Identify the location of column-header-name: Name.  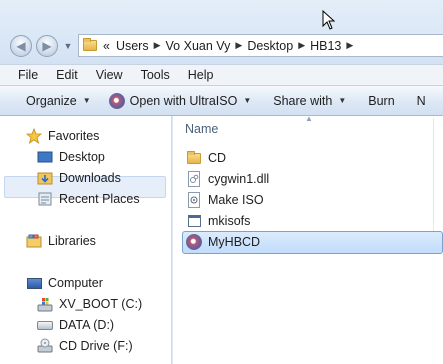
(201, 129).